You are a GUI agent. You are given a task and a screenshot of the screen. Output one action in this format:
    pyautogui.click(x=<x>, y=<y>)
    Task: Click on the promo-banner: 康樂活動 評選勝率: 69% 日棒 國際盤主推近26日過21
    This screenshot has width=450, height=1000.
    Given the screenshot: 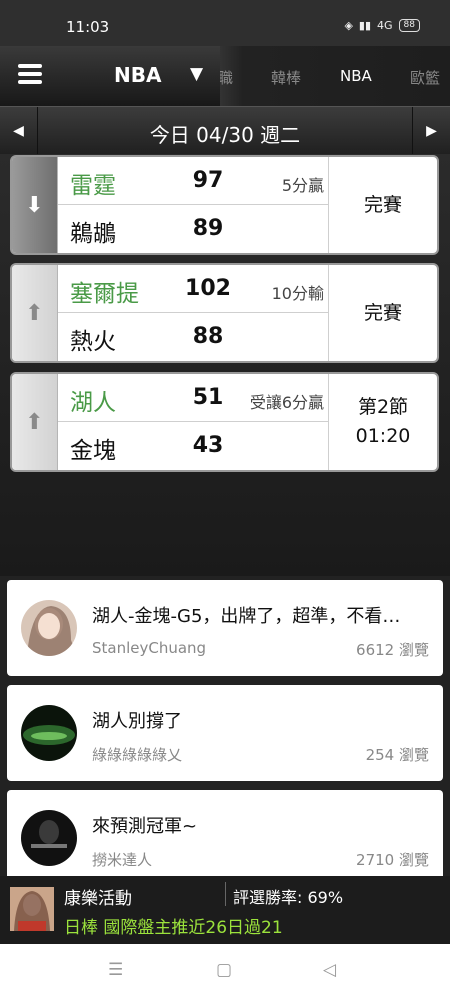 What is the action you would take?
    pyautogui.click(x=225, y=910)
    